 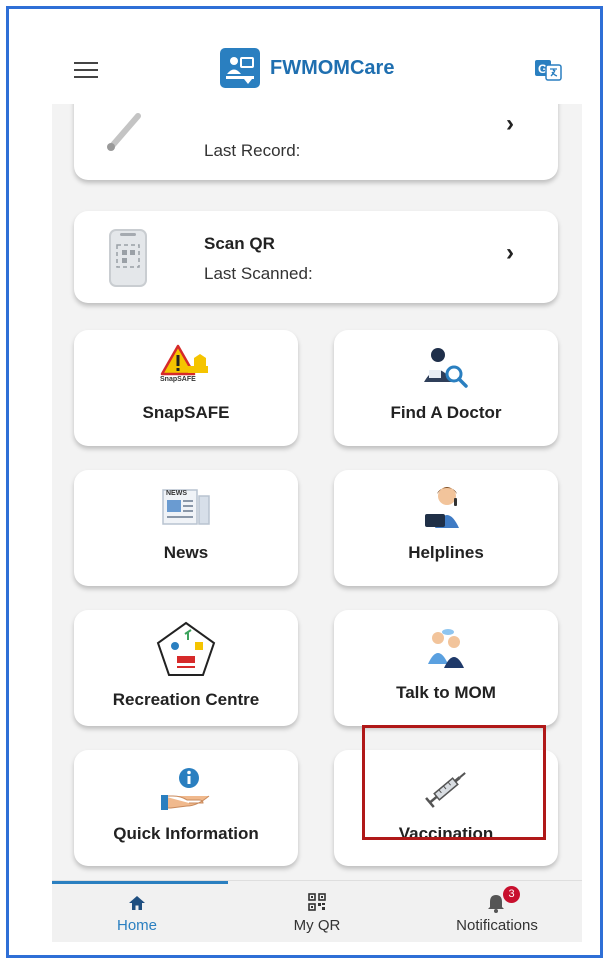 I want to click on doctor-search-icon, so click(x=446, y=367).